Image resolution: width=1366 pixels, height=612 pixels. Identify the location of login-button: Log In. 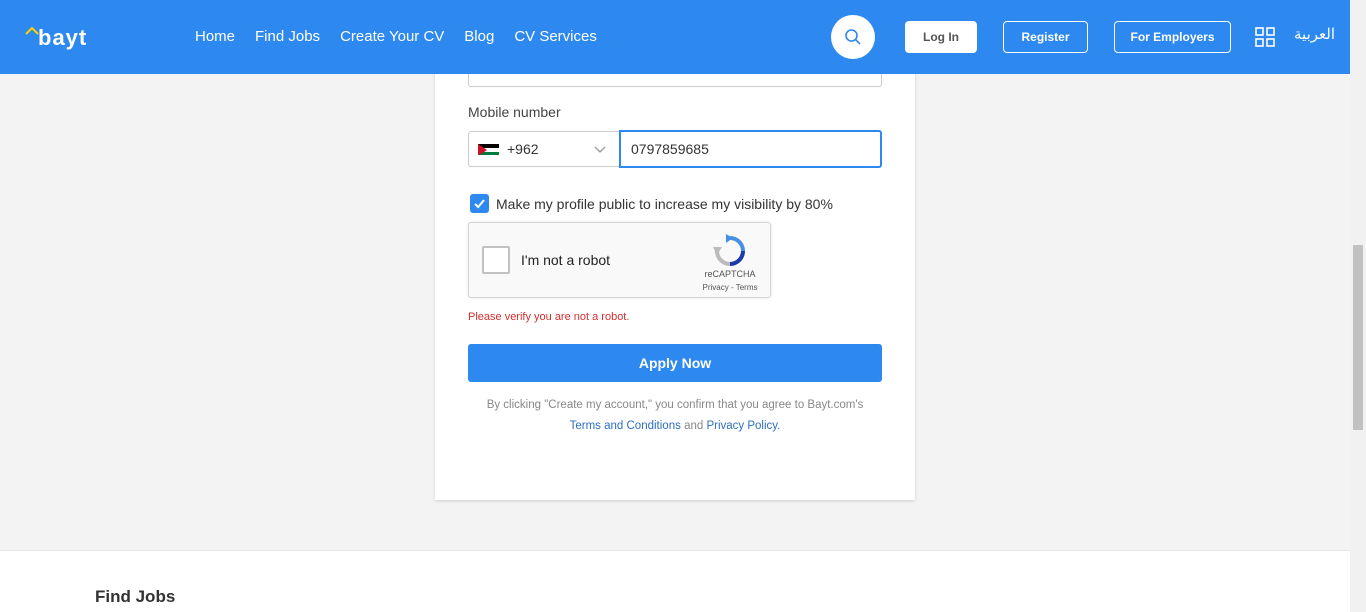
(941, 37).